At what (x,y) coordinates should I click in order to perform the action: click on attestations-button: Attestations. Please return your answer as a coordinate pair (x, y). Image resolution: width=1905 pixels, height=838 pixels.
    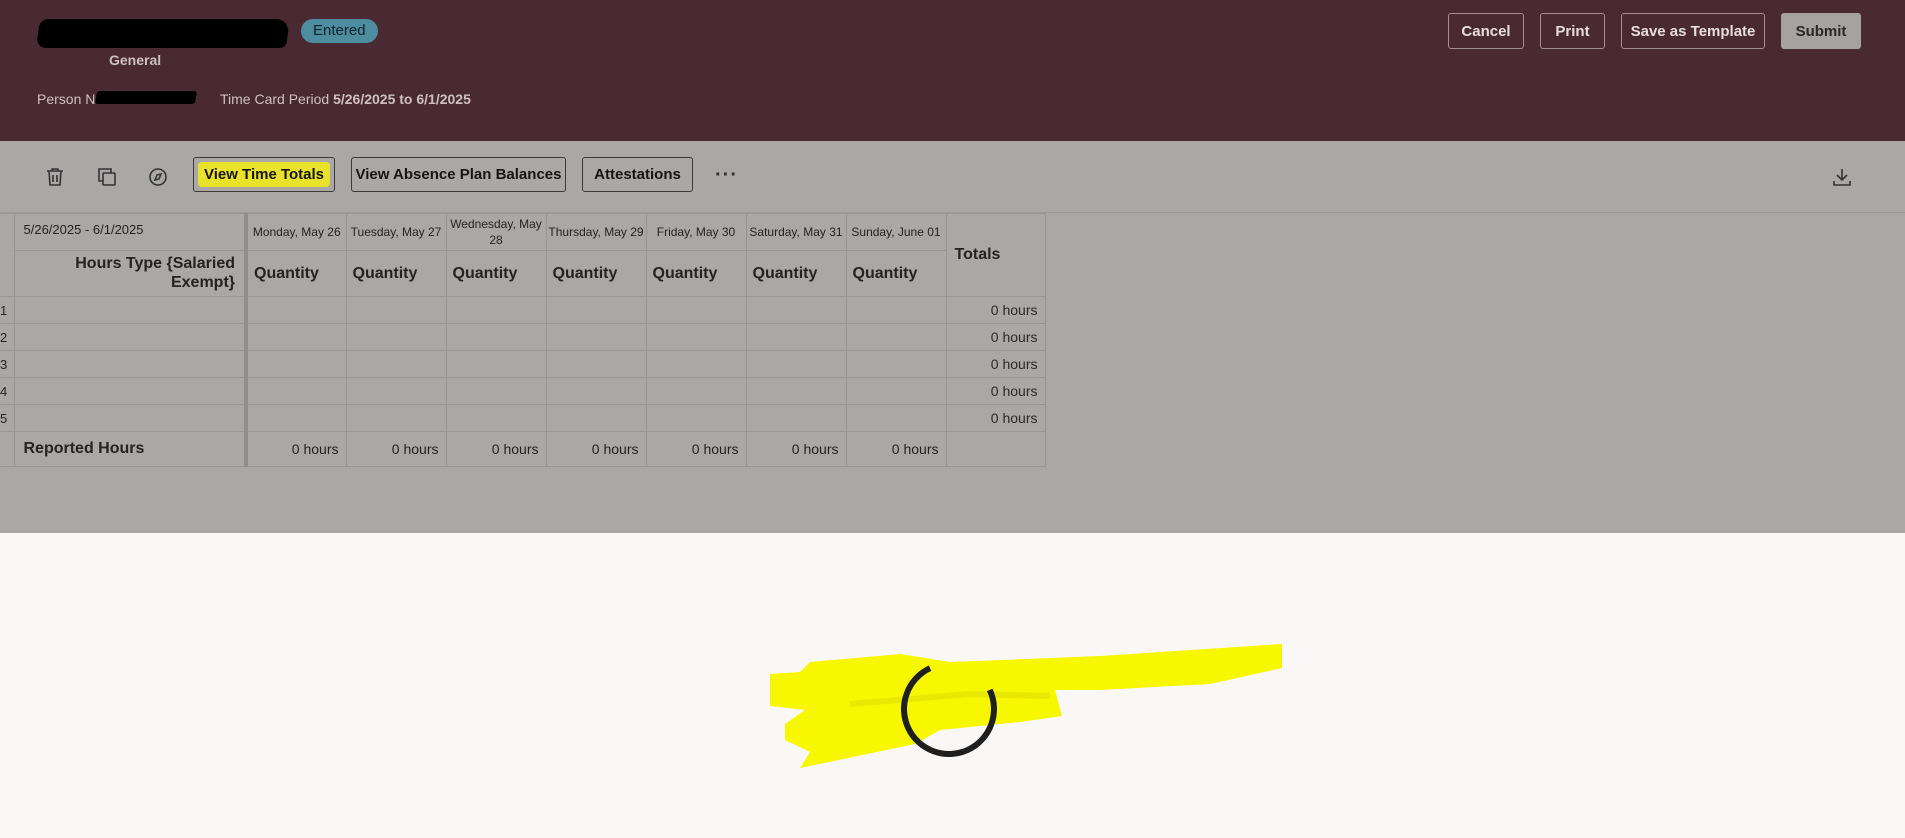
    Looking at the image, I should click on (637, 174).